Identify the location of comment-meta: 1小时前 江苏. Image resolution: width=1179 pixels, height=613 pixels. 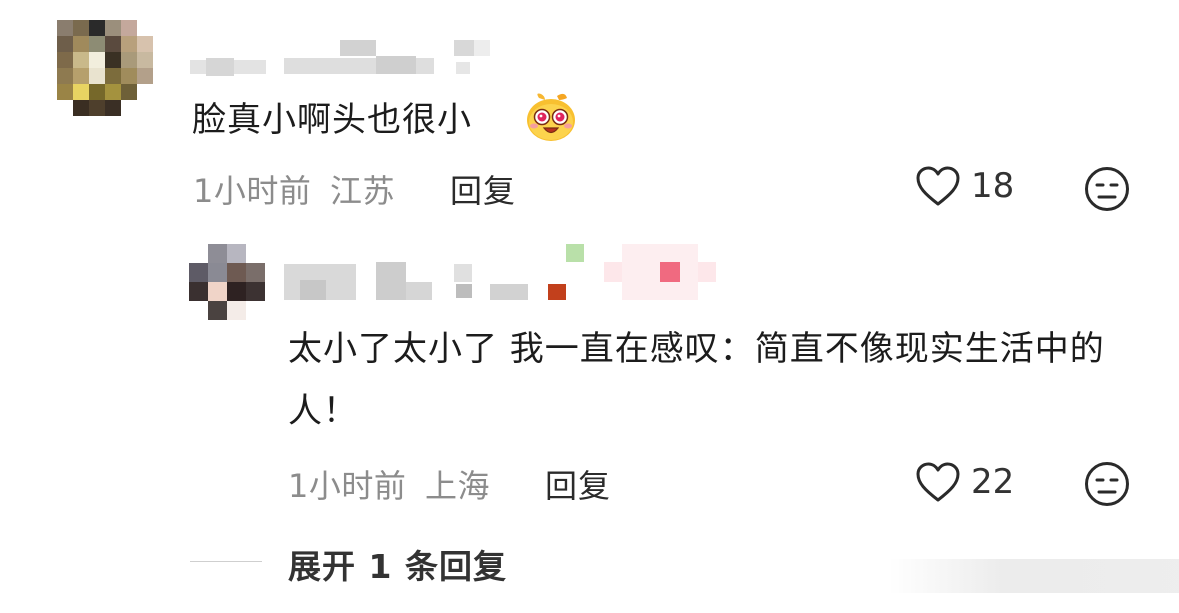
(294, 189).